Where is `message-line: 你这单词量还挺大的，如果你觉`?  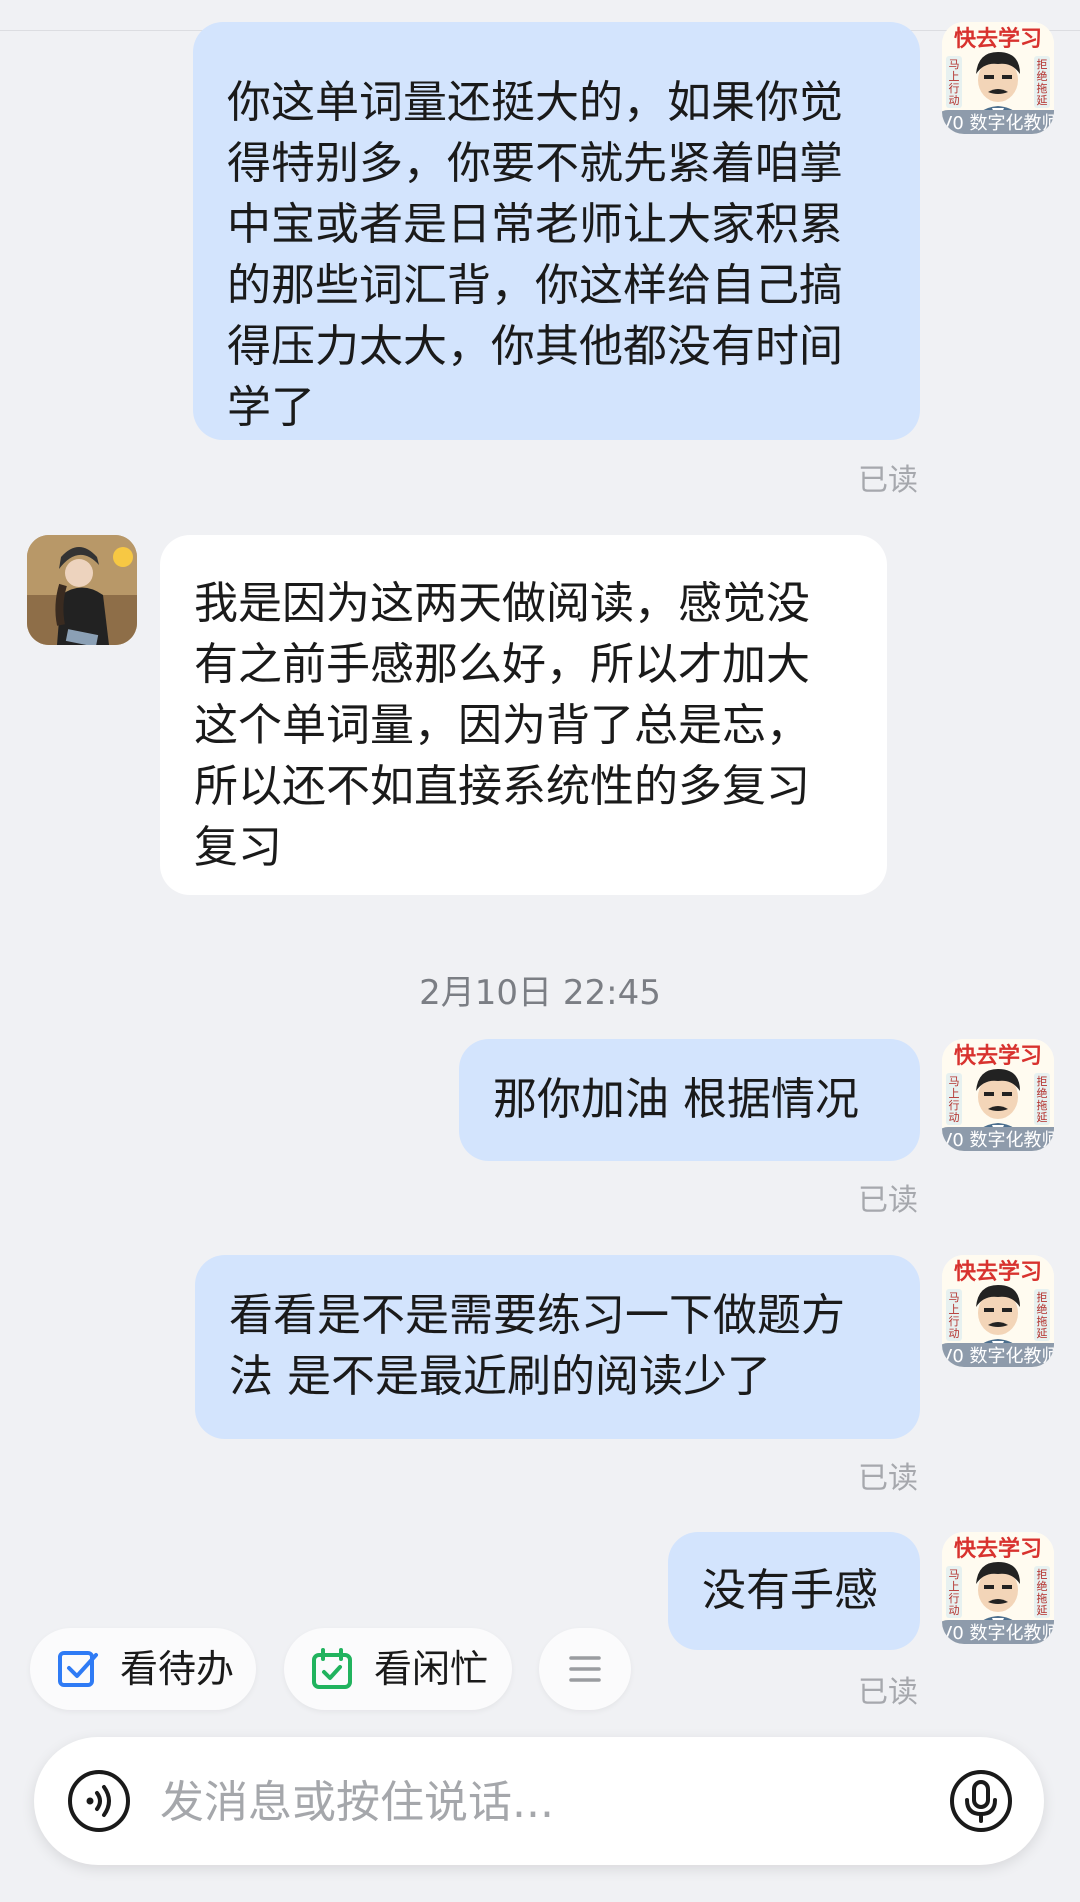
message-line: 你这单词量还挺大的，如果你觉 is located at coordinates (535, 102).